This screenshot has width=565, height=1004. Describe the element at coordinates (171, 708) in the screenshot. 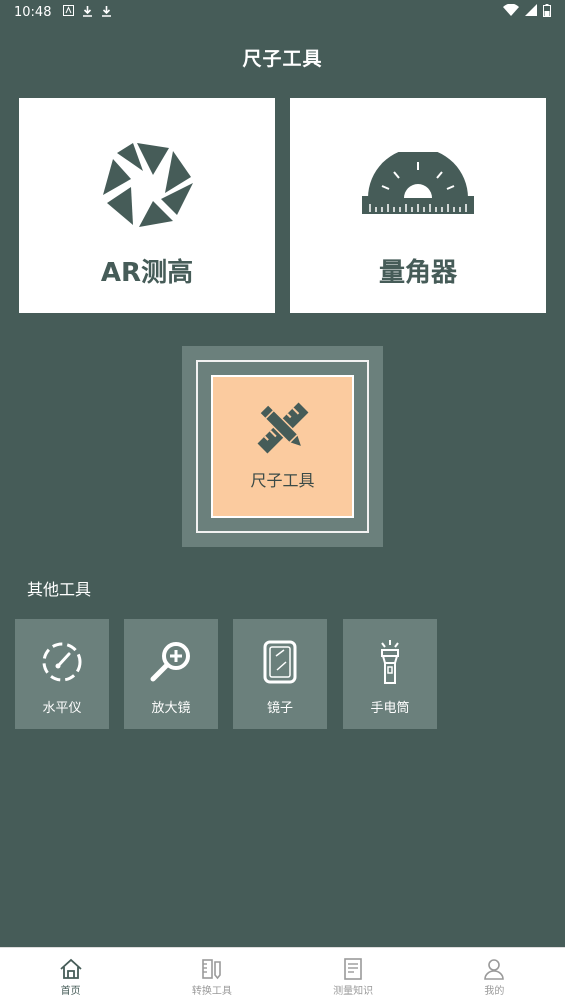

I see `tool-magnifier-label: 放大镜` at that location.